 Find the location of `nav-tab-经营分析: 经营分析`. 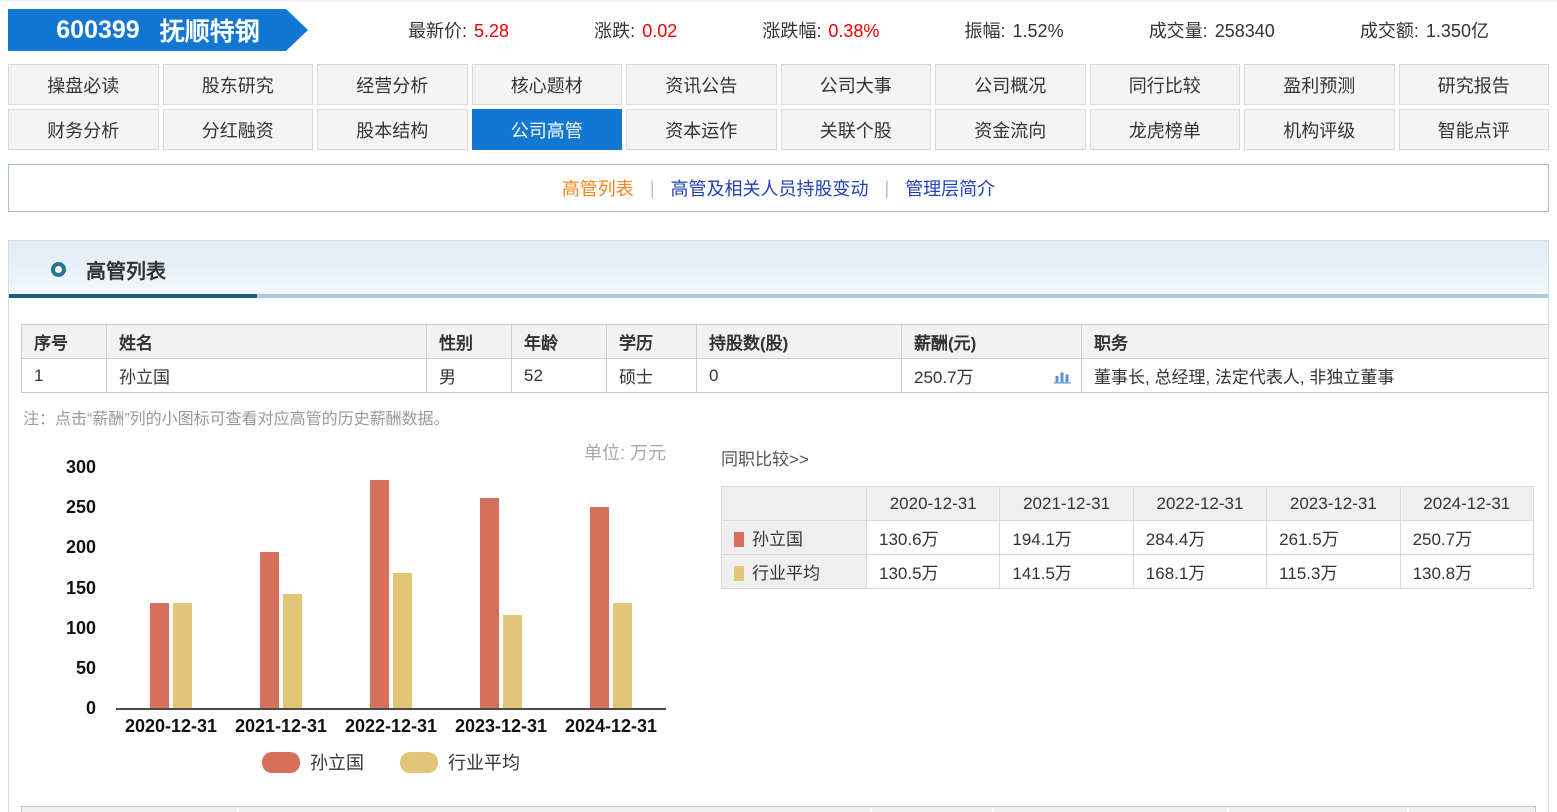

nav-tab-经营分析: 经营分析 is located at coordinates (392, 84).